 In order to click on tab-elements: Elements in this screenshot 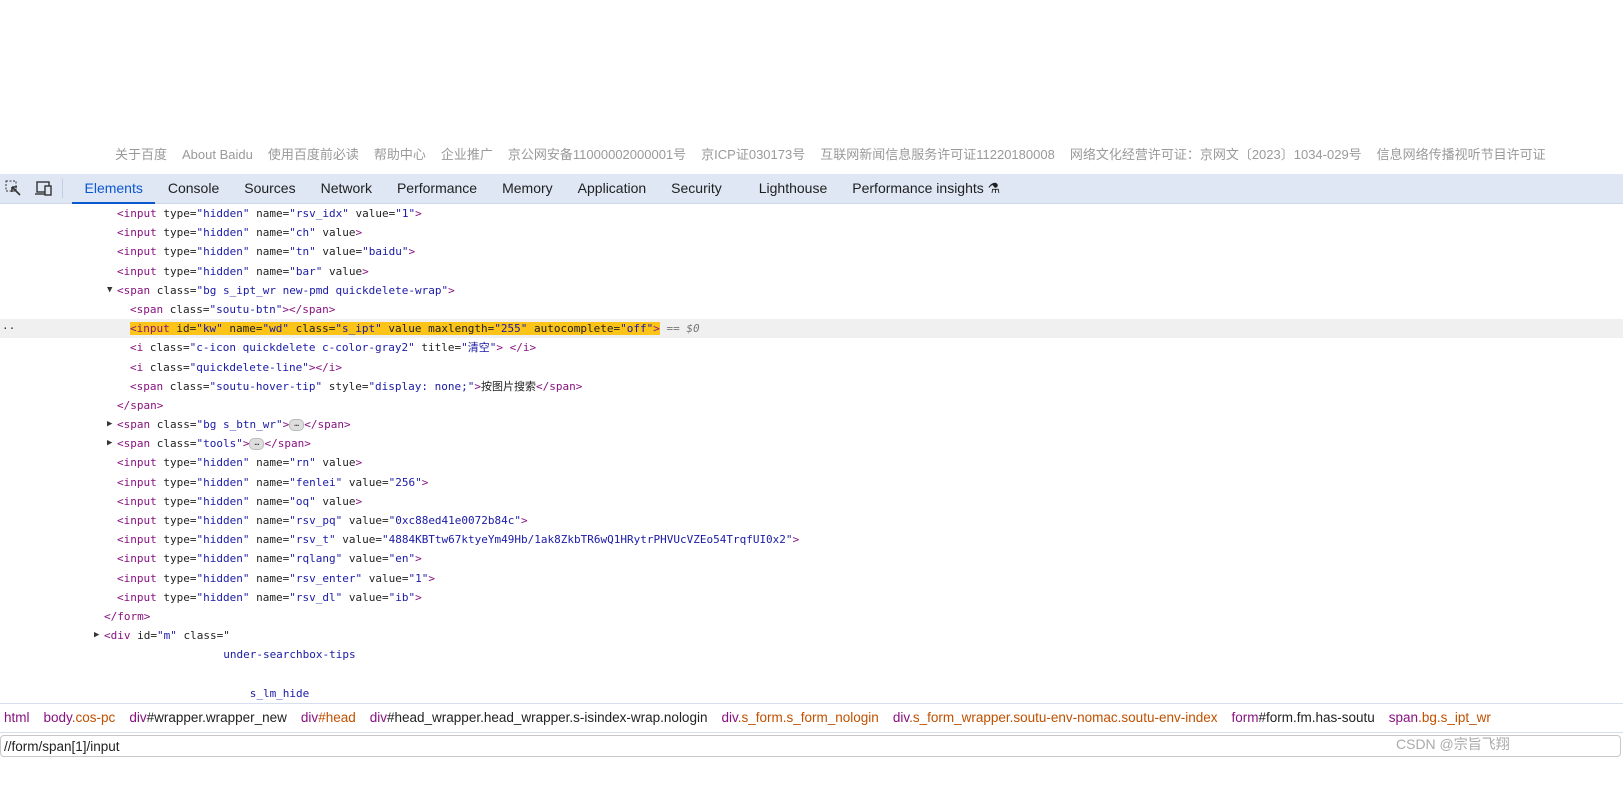, I will do `click(114, 189)`.